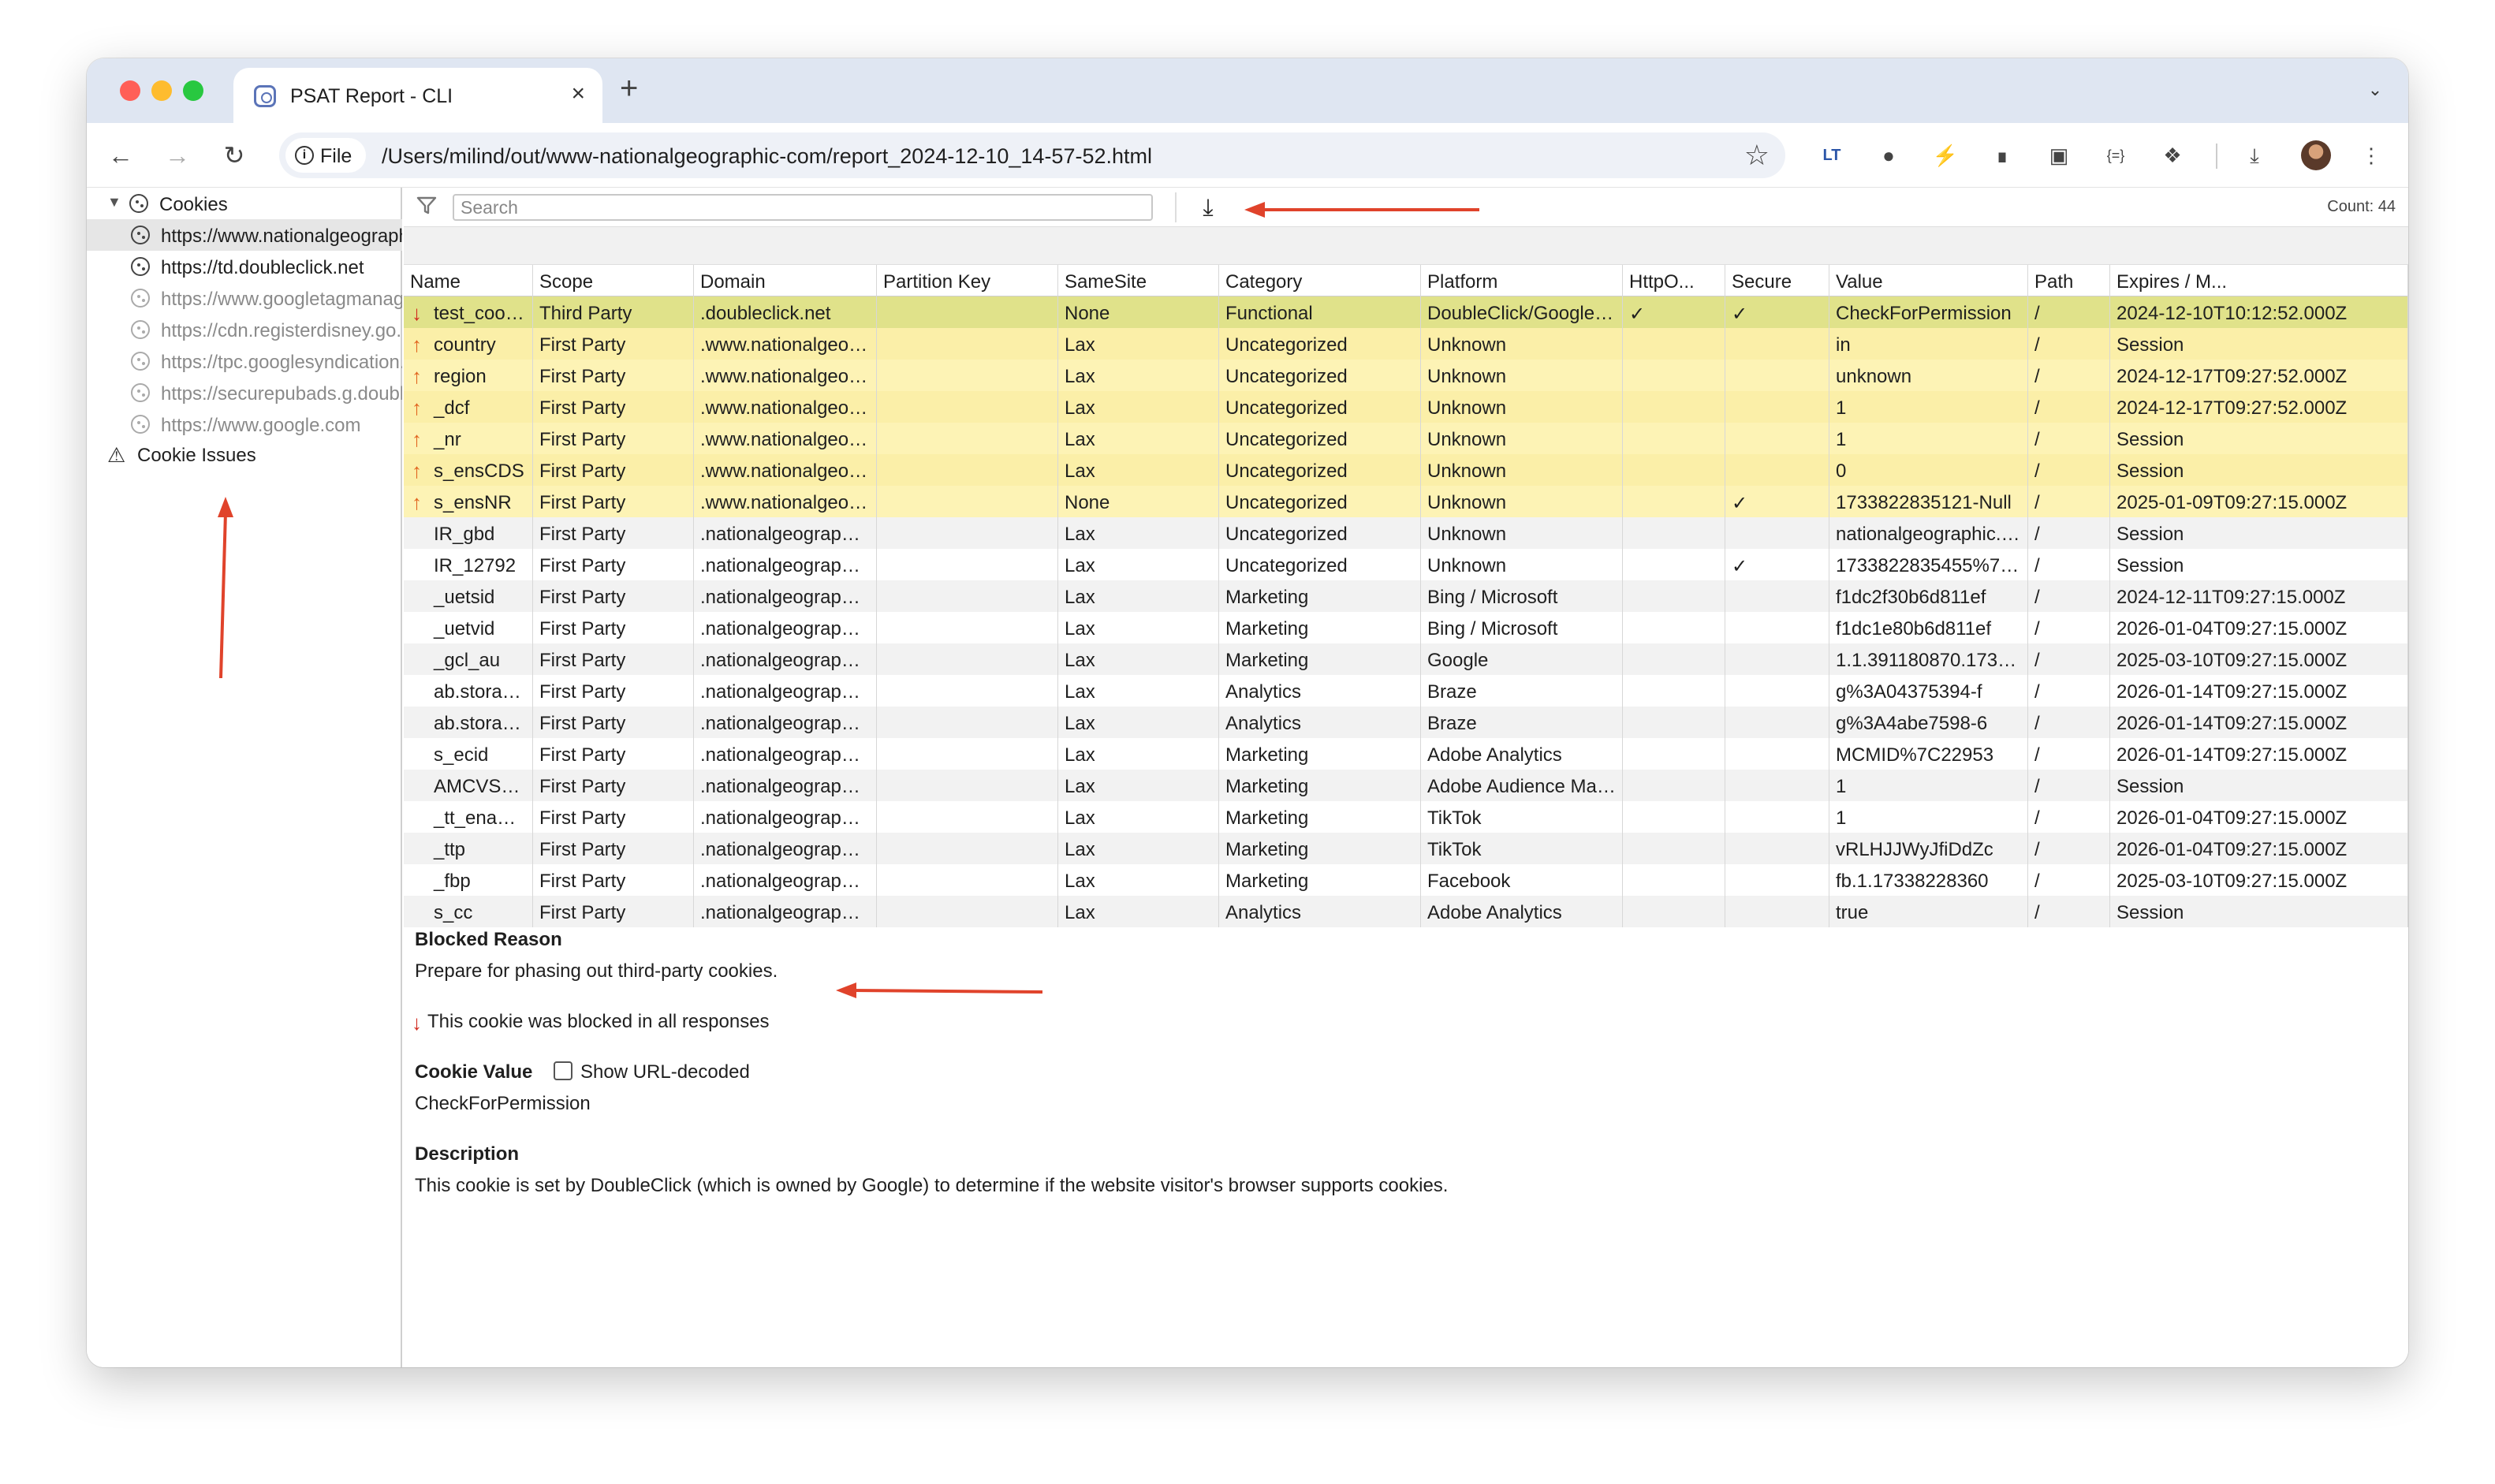 Image resolution: width=2495 pixels, height=1484 pixels. What do you see at coordinates (234, 155) in the screenshot?
I see `reload-icon: ↻` at bounding box center [234, 155].